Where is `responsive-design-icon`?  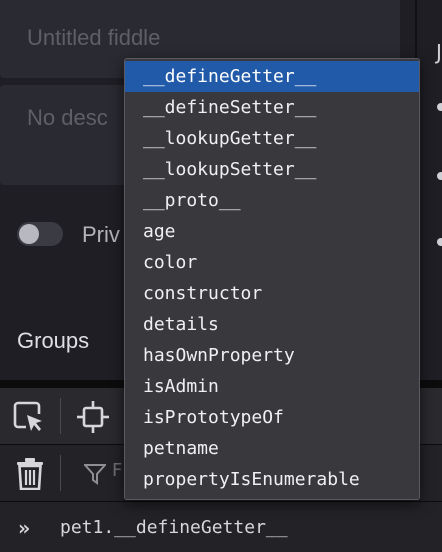
responsive-design-icon is located at coordinates (93, 419).